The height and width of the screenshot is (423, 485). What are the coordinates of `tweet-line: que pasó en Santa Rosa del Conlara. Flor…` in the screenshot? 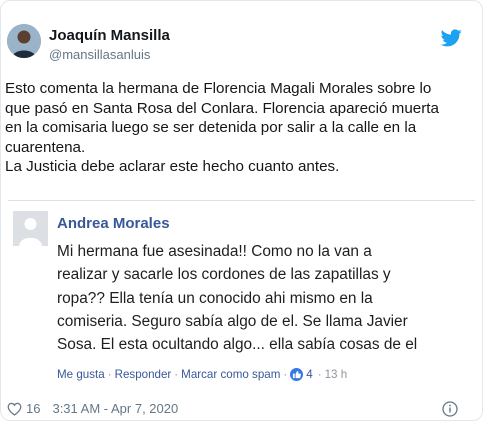 It's located at (222, 108).